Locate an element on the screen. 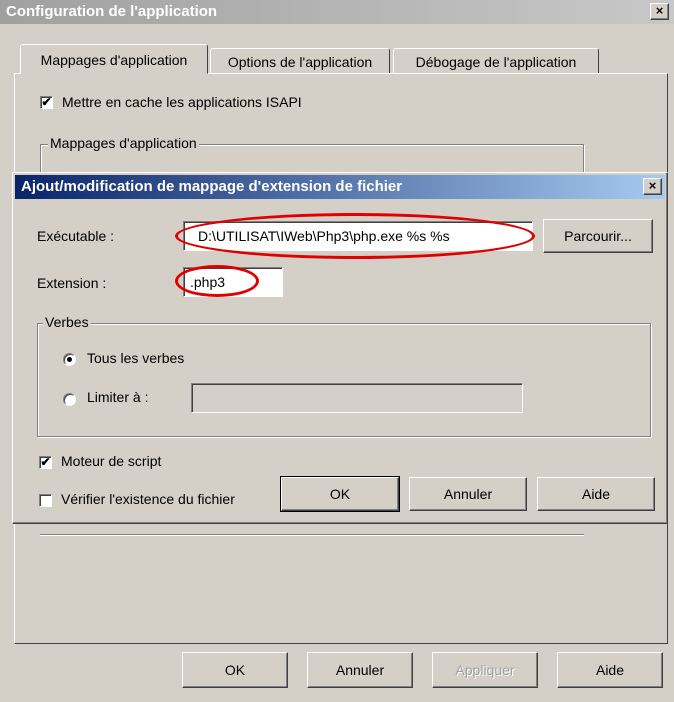 The image size is (674, 702). executable-value: D:\UTILISAT\IWeb\Php3\php.exe %s %s is located at coordinates (324, 236).